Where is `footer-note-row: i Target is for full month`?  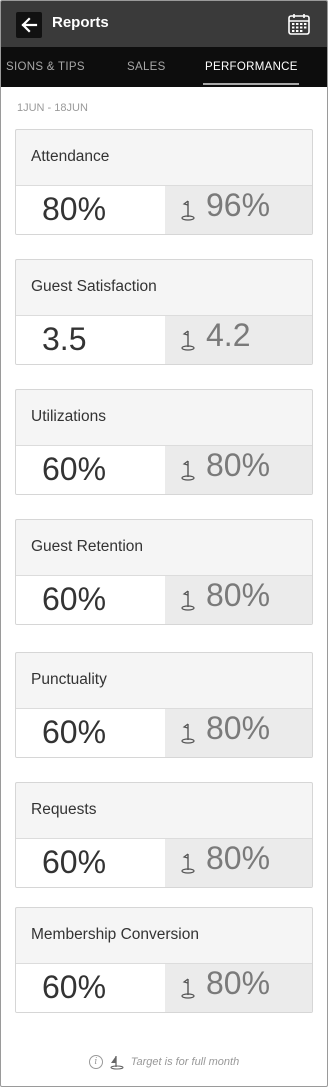 footer-note-row: i Target is for full month is located at coordinates (164, 1062).